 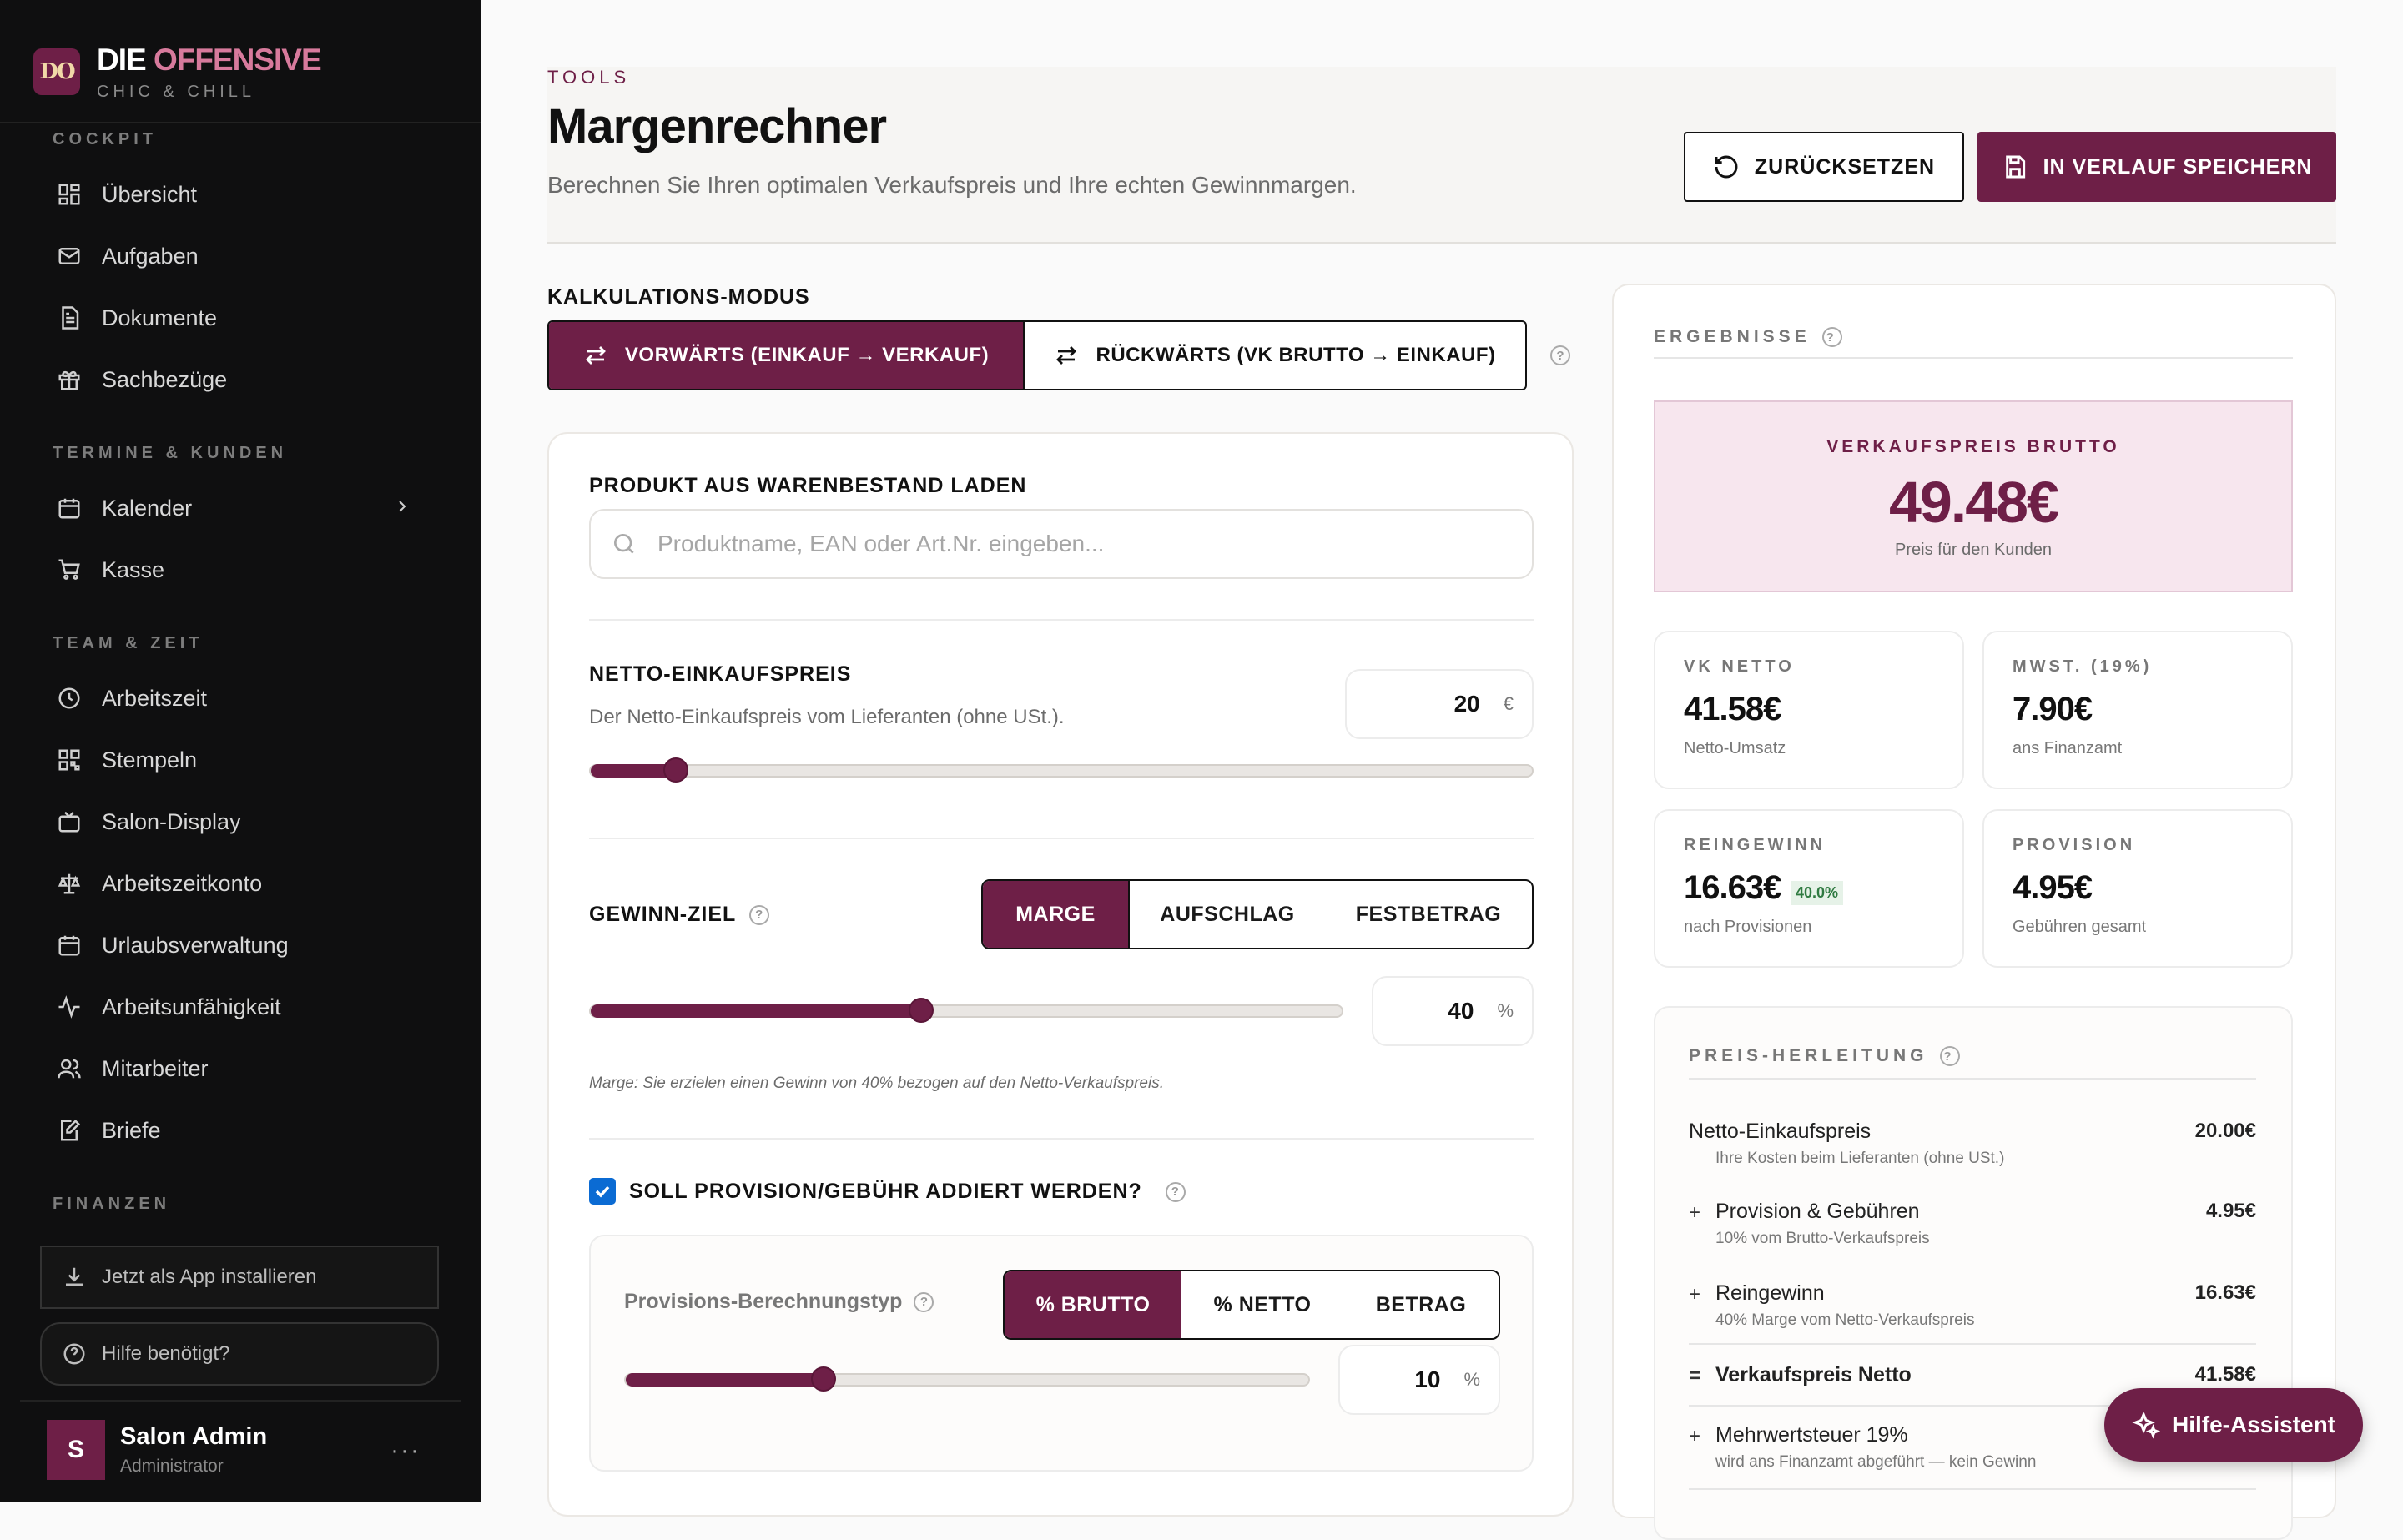 What do you see at coordinates (105, 139) in the screenshot?
I see `section-cockpit: COCKPIT` at bounding box center [105, 139].